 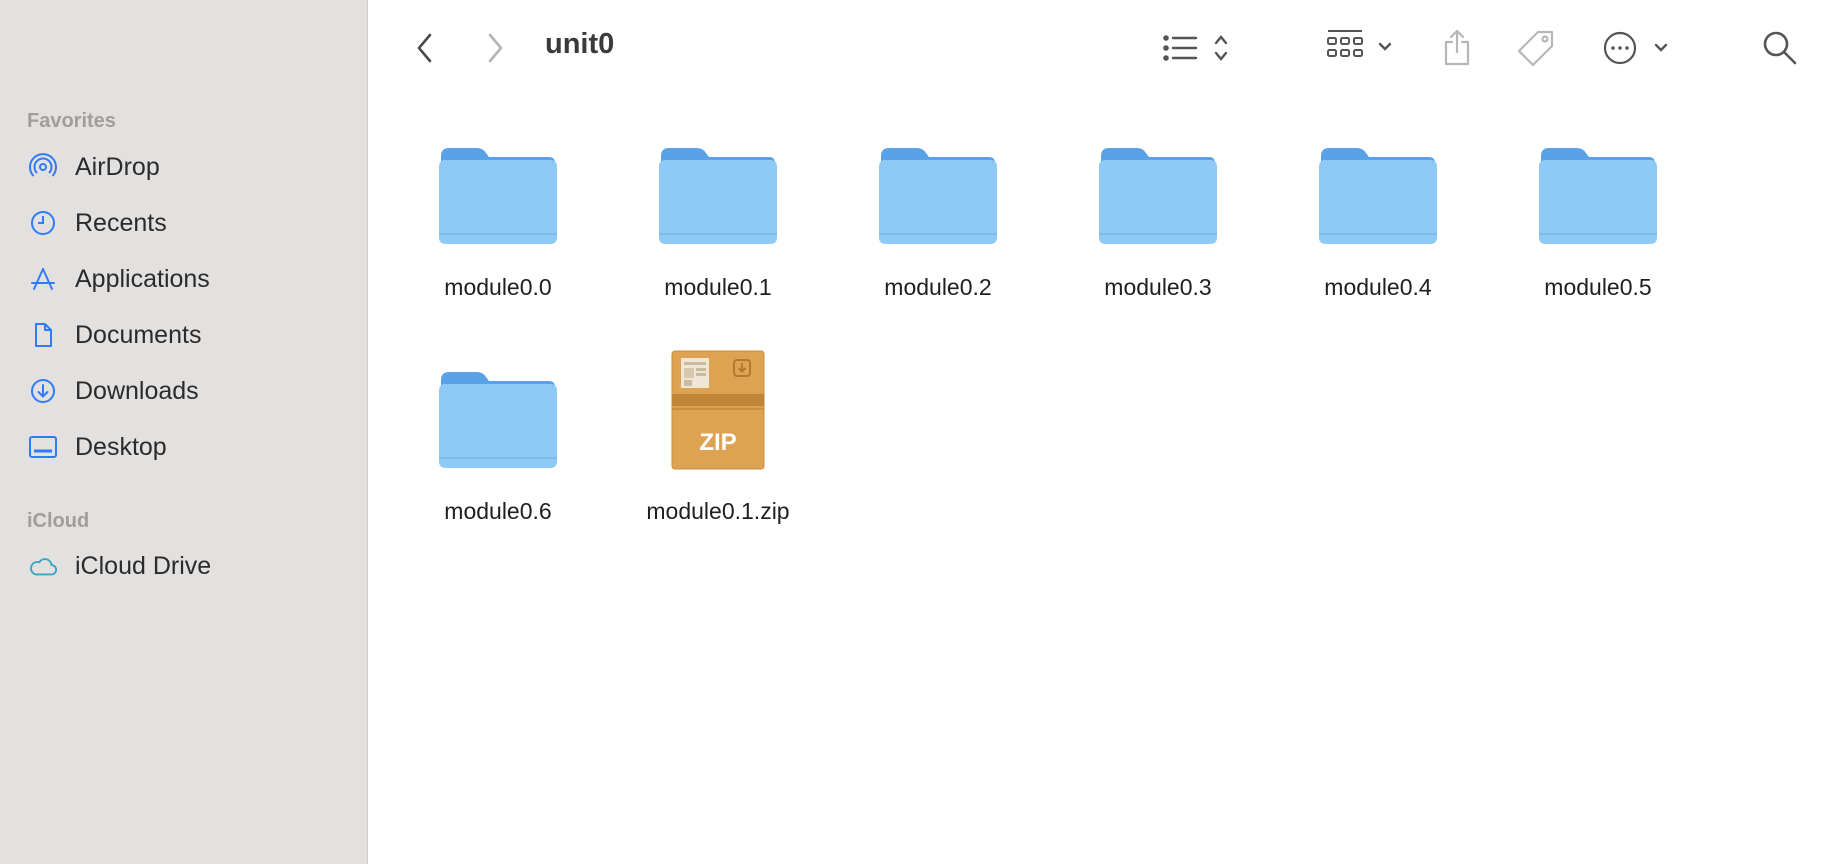 I want to click on sidebar-section-favorites: Favorites, so click(x=71, y=121).